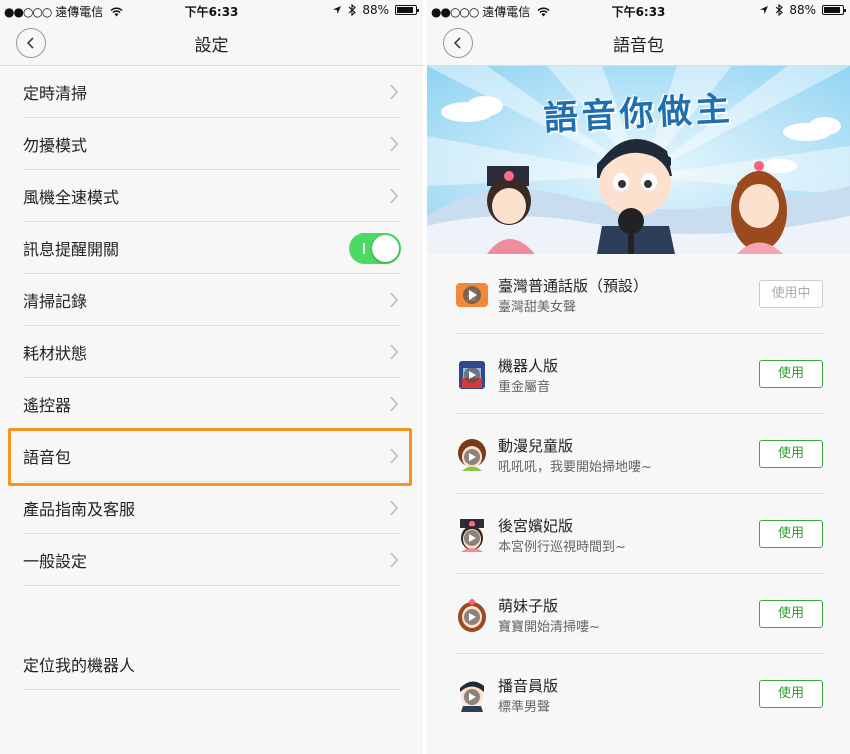  Describe the element at coordinates (211, 92) in the screenshot. I see `settings-item-timed-cleaning: 定時清掃` at that location.